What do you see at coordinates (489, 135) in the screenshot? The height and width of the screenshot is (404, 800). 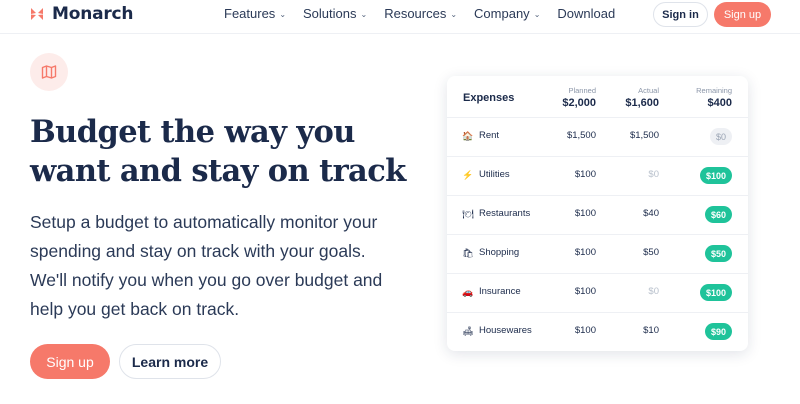 I see `category-name: Rent` at bounding box center [489, 135].